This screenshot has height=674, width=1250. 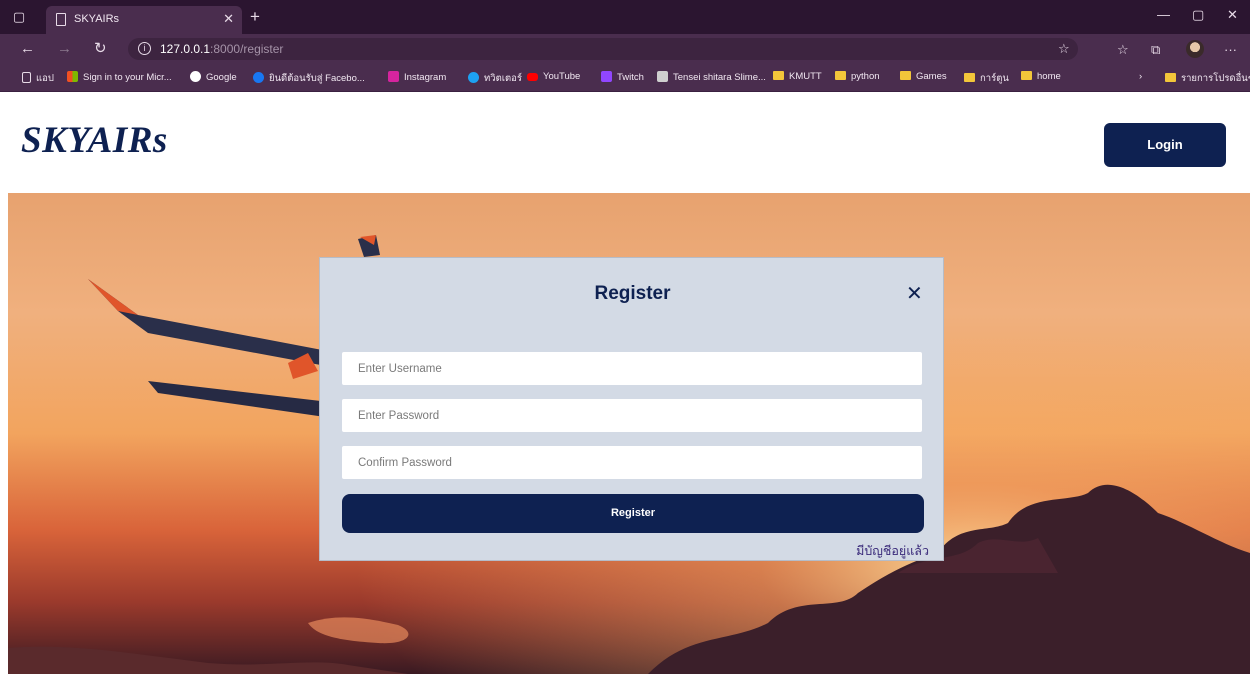 I want to click on register-button: Register, so click(x=633, y=513).